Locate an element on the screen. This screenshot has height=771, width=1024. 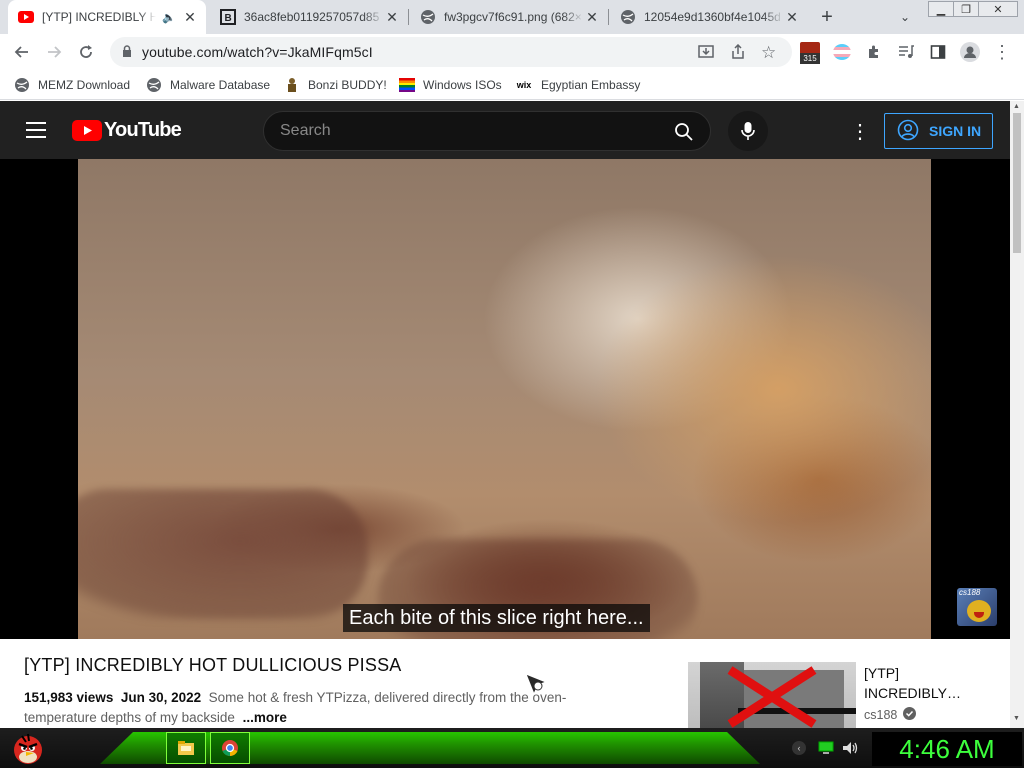
extension-badge: 315 is located at coordinates (810, 58).